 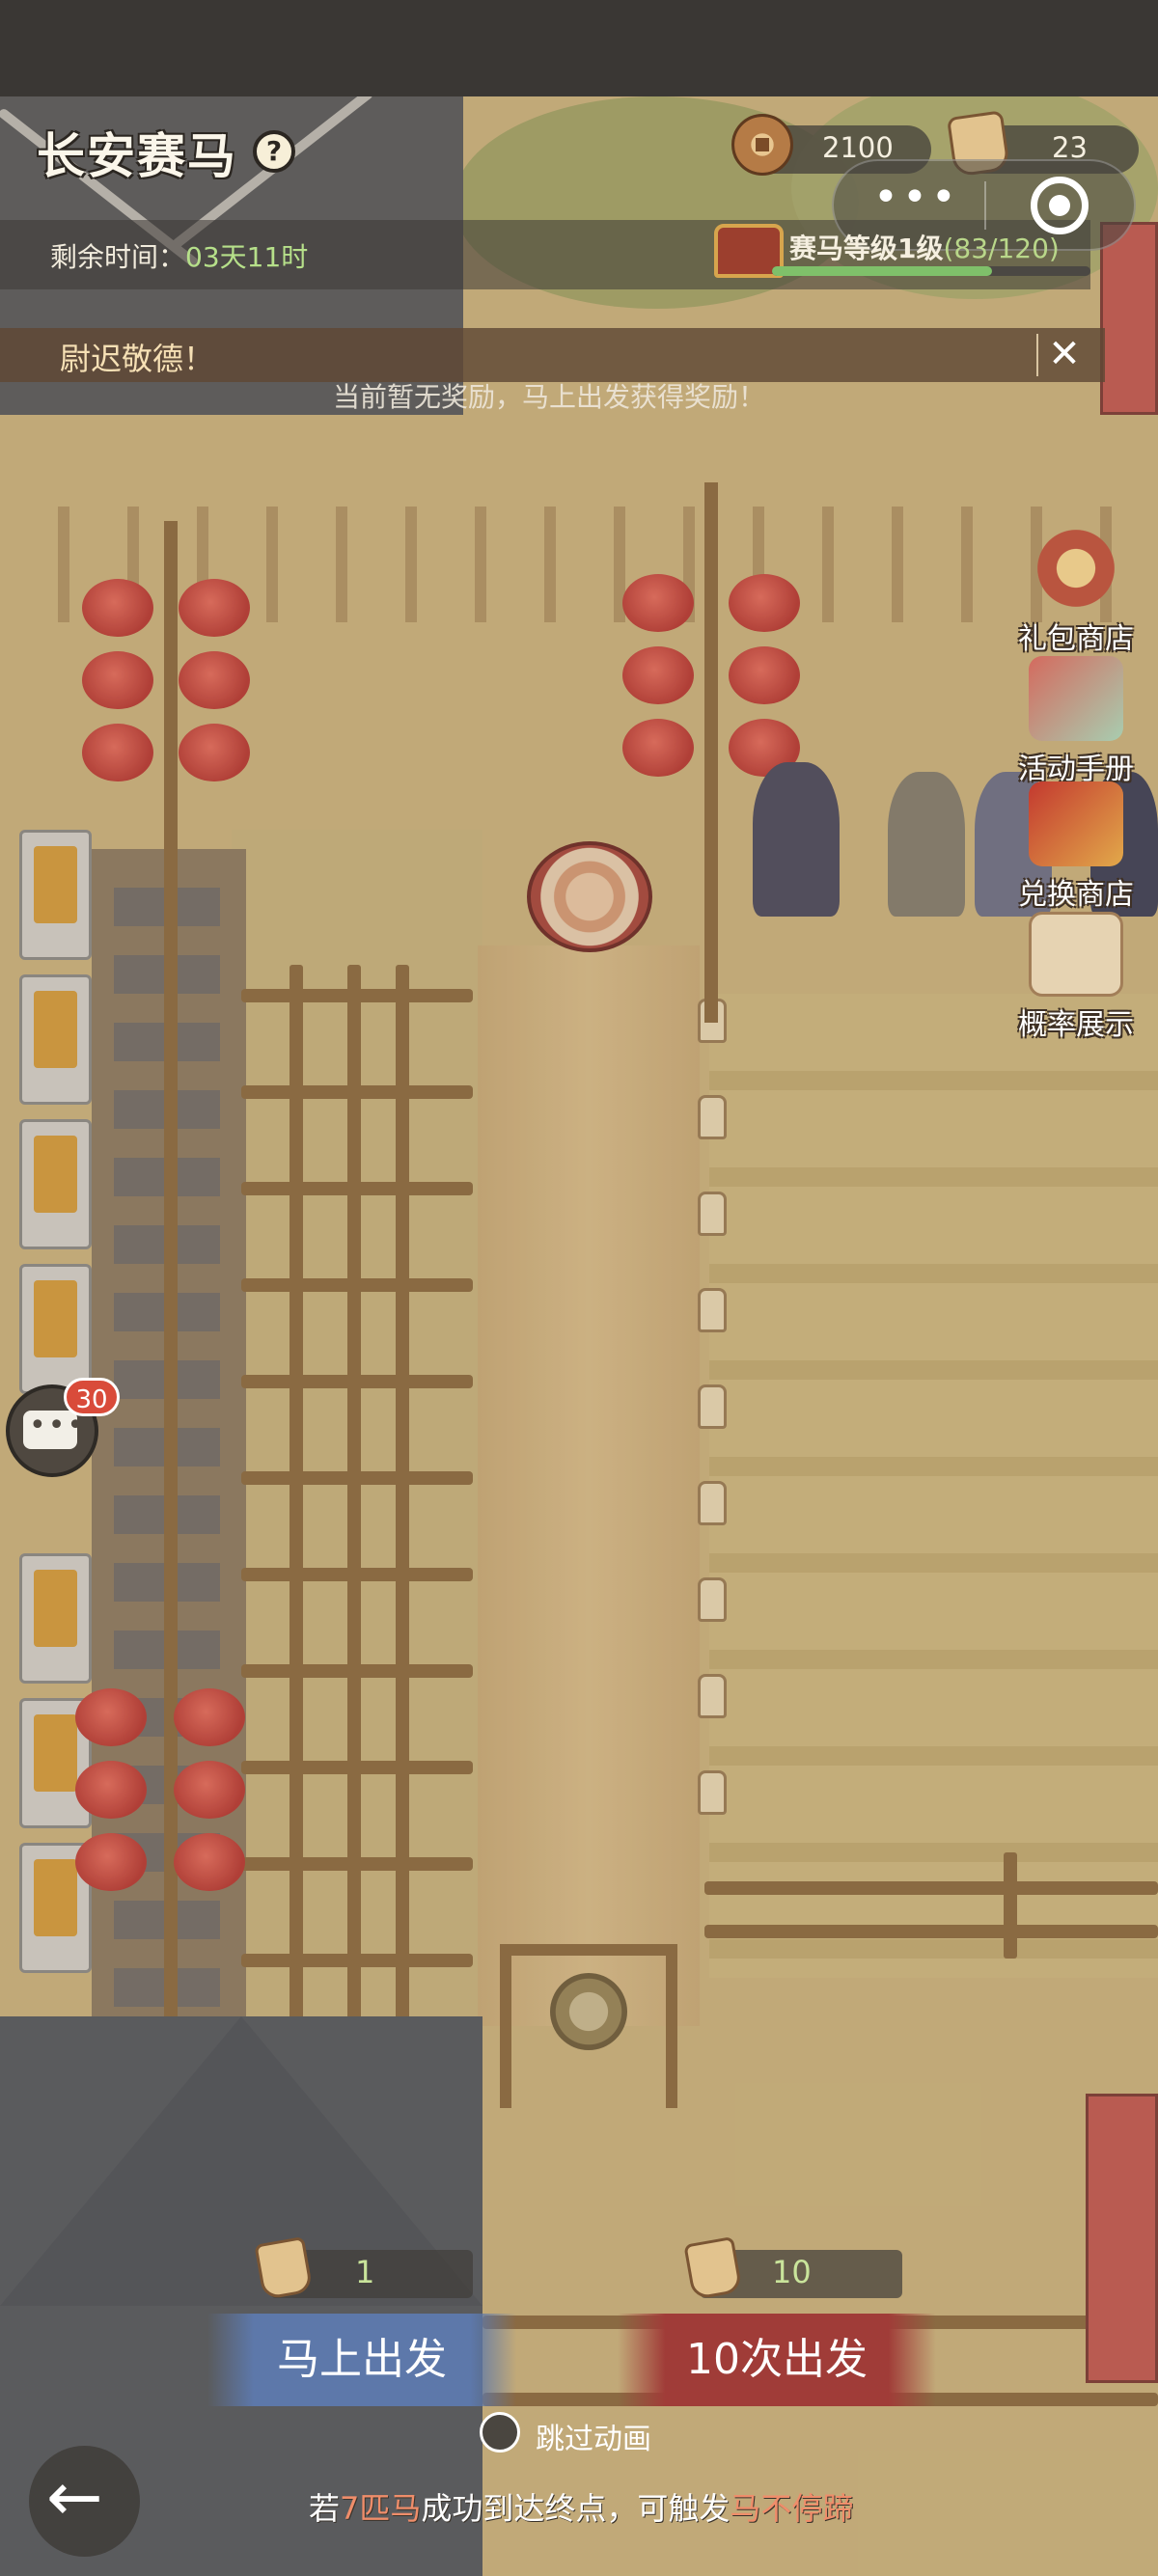 I want to click on side-item-label: 礼包商店, so click(x=1076, y=639).